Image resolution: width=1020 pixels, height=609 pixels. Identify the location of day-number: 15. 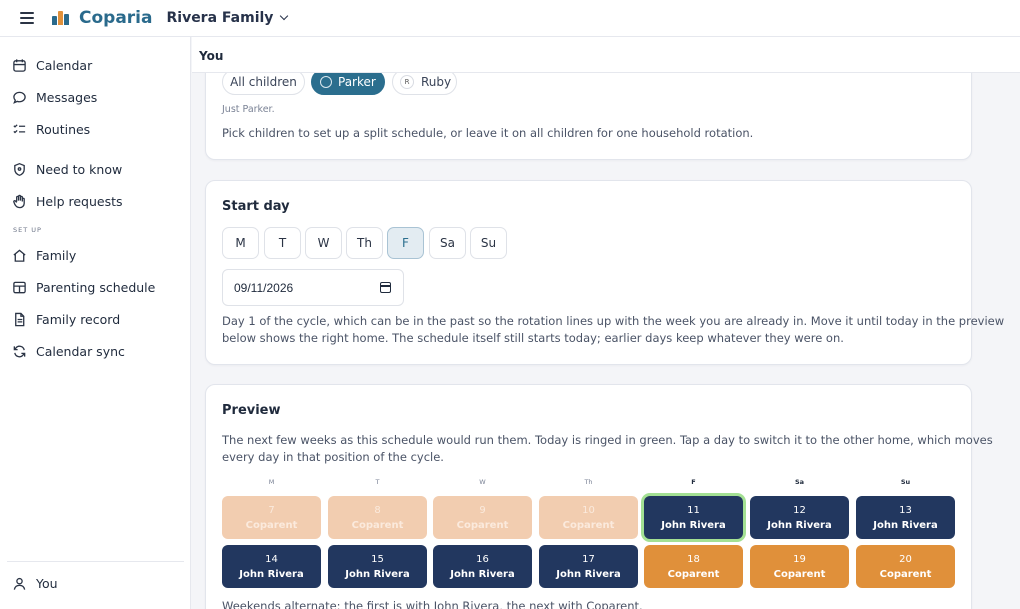
(377, 559).